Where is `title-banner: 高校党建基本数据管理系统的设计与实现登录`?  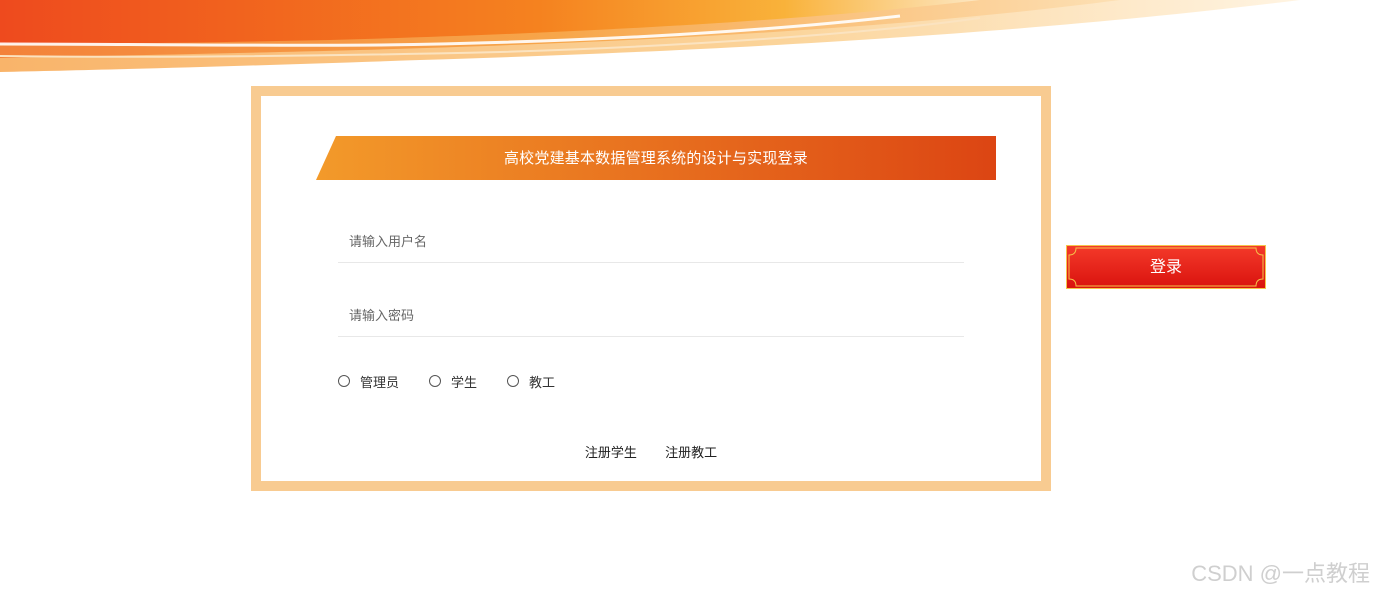
title-banner: 高校党建基本数据管理系统的设计与实现登录 is located at coordinates (656, 158).